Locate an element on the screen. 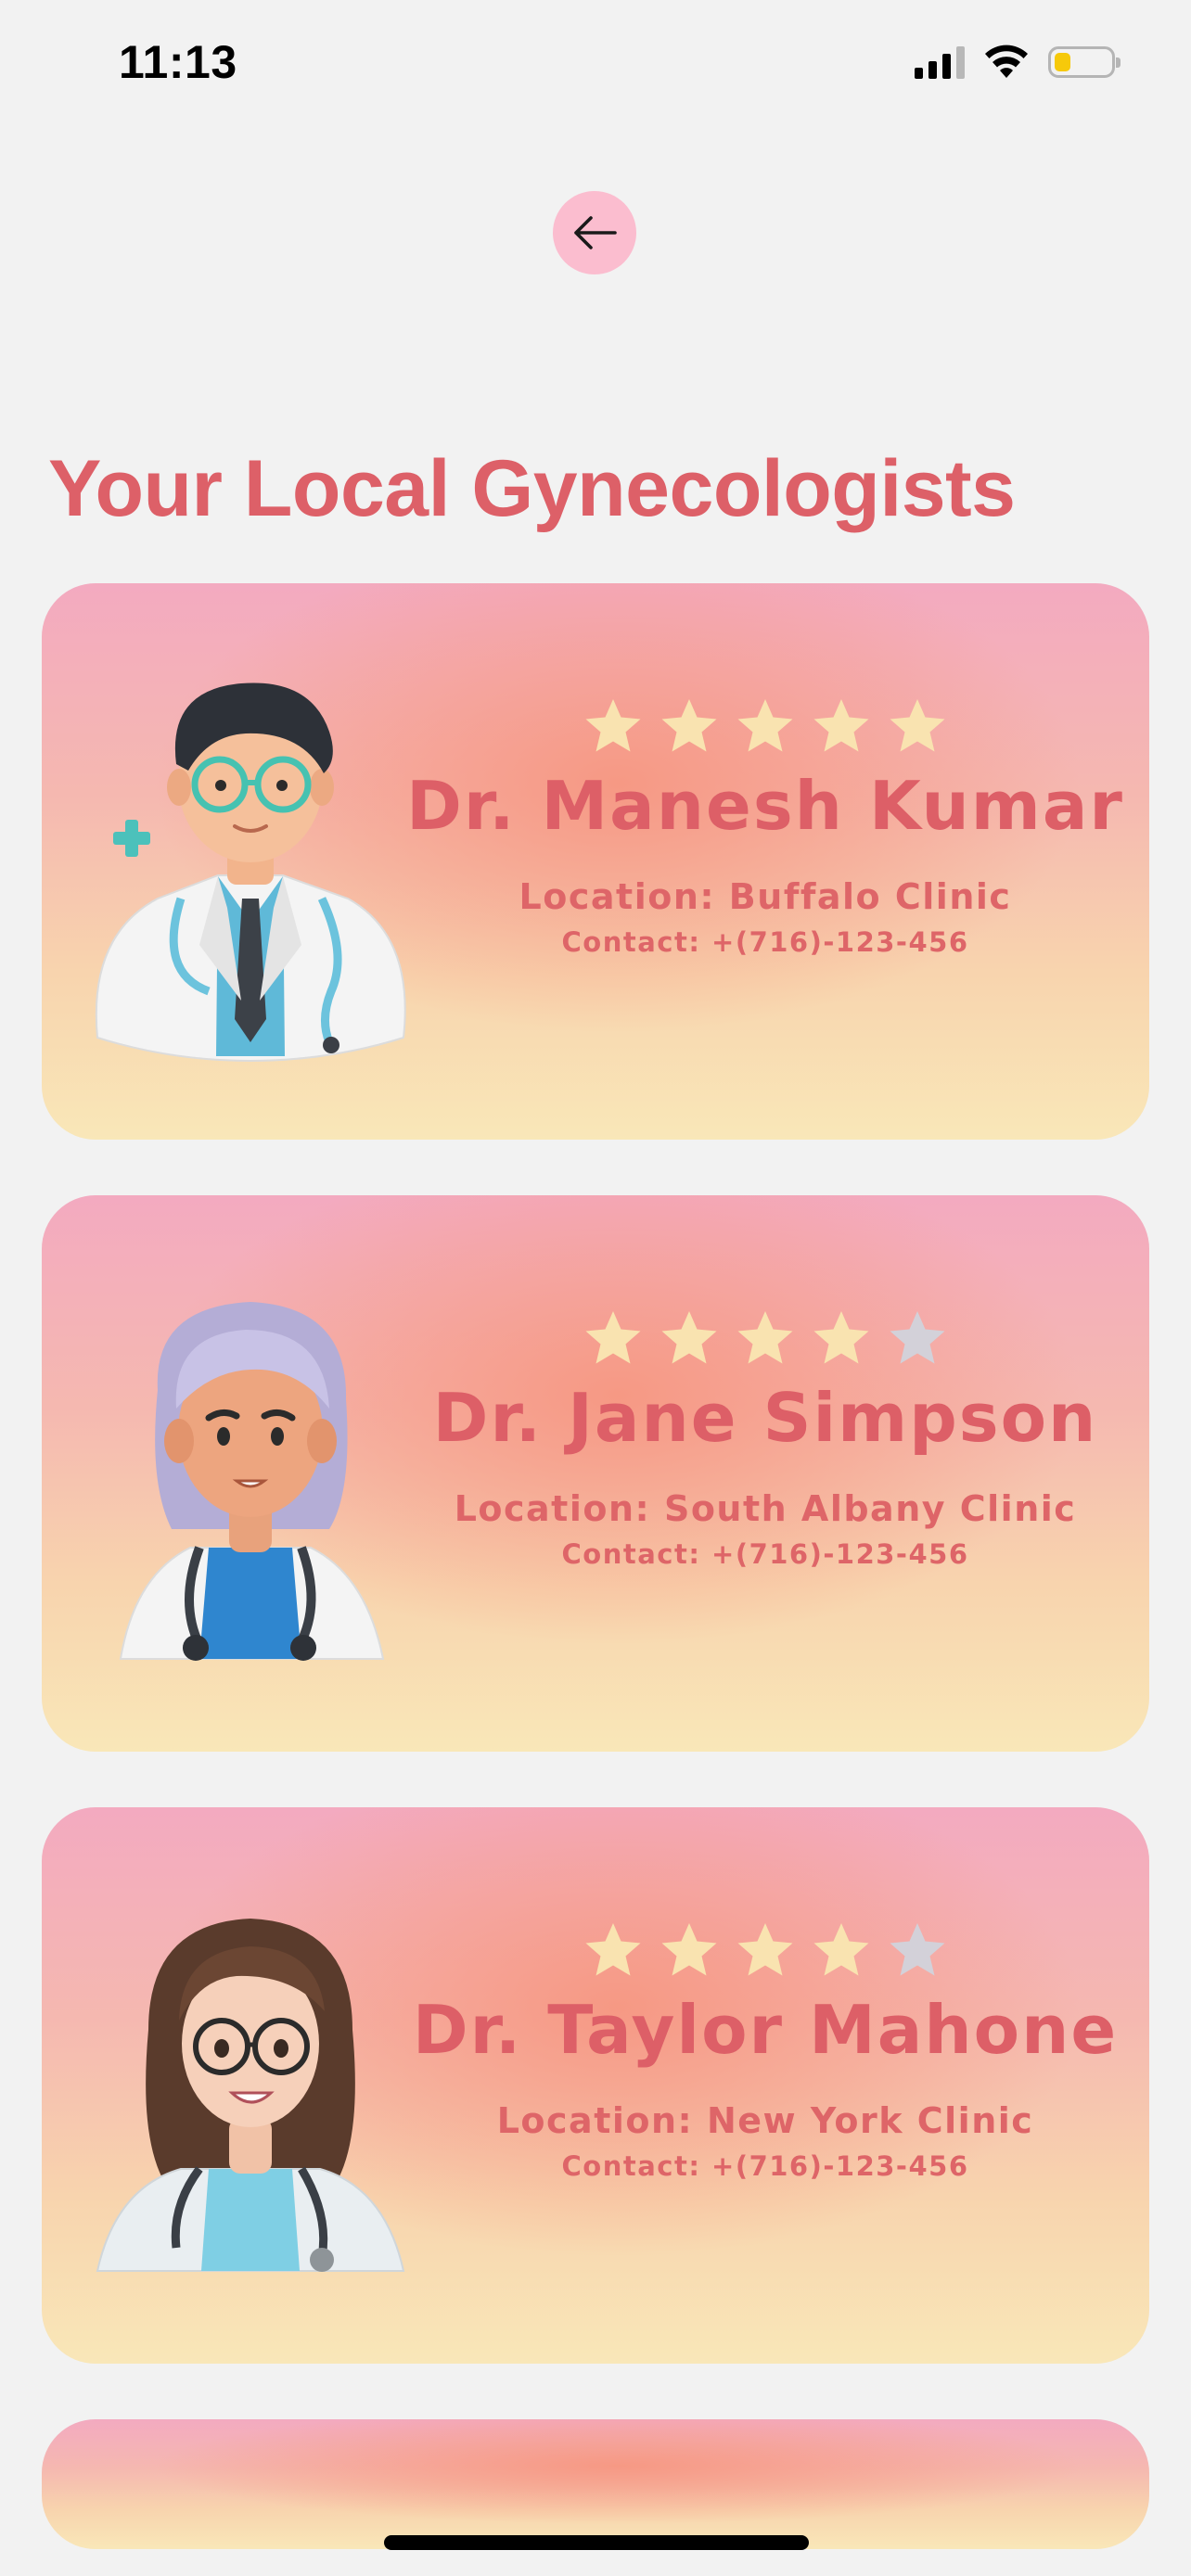  status-time: 11:13 is located at coordinates (178, 62).